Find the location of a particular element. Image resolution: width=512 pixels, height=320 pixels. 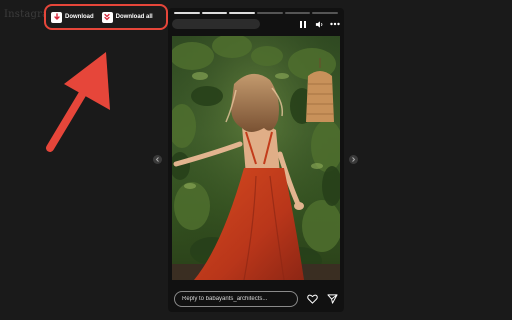

story-header is located at coordinates (256, 24).